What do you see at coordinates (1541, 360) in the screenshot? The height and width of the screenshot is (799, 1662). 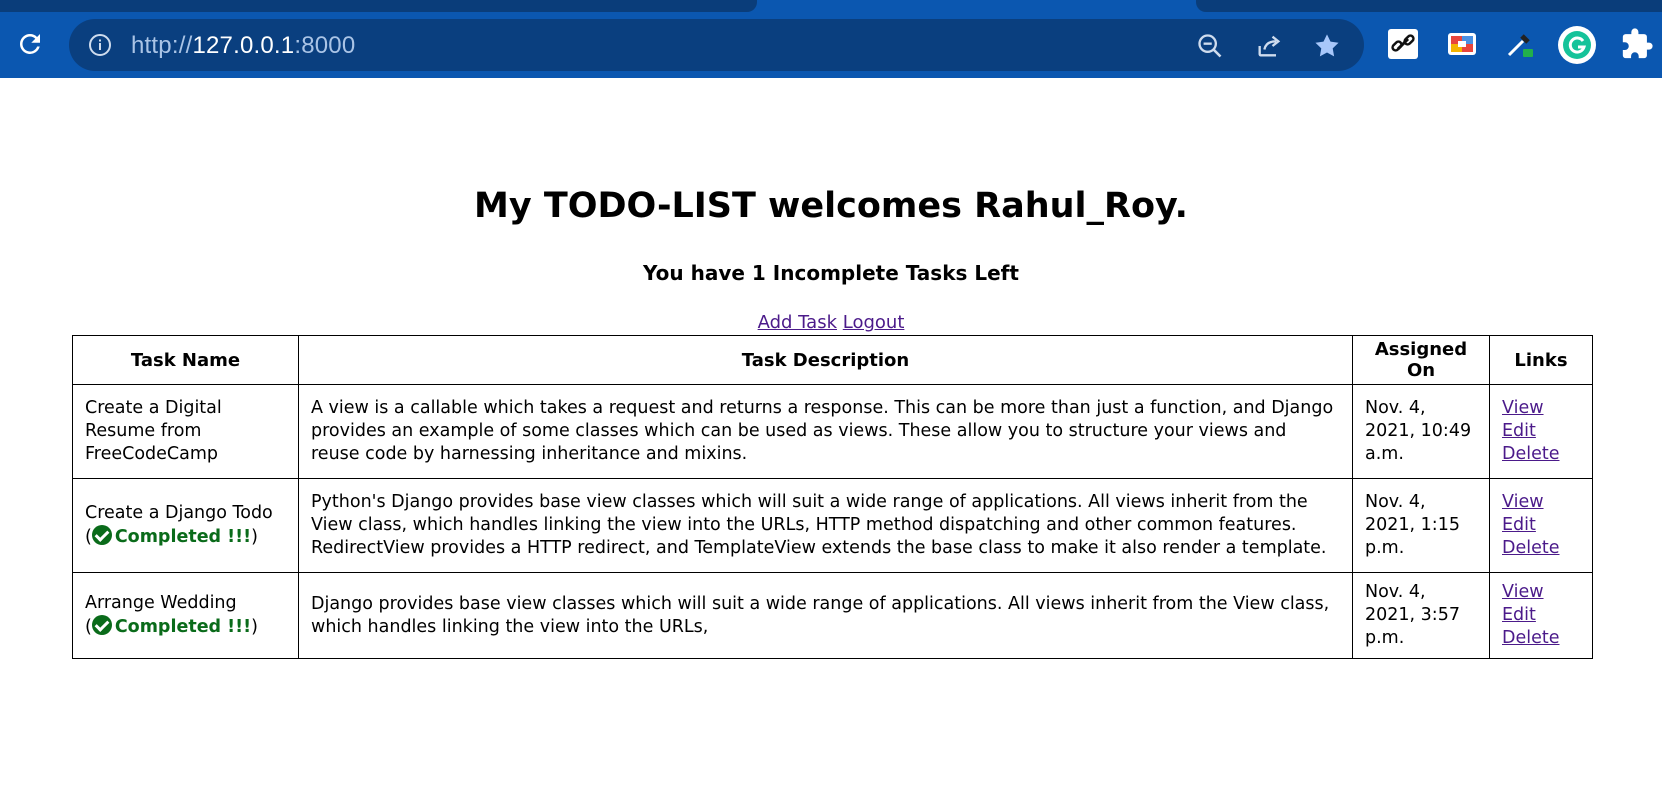 I see `header-links: Links` at bounding box center [1541, 360].